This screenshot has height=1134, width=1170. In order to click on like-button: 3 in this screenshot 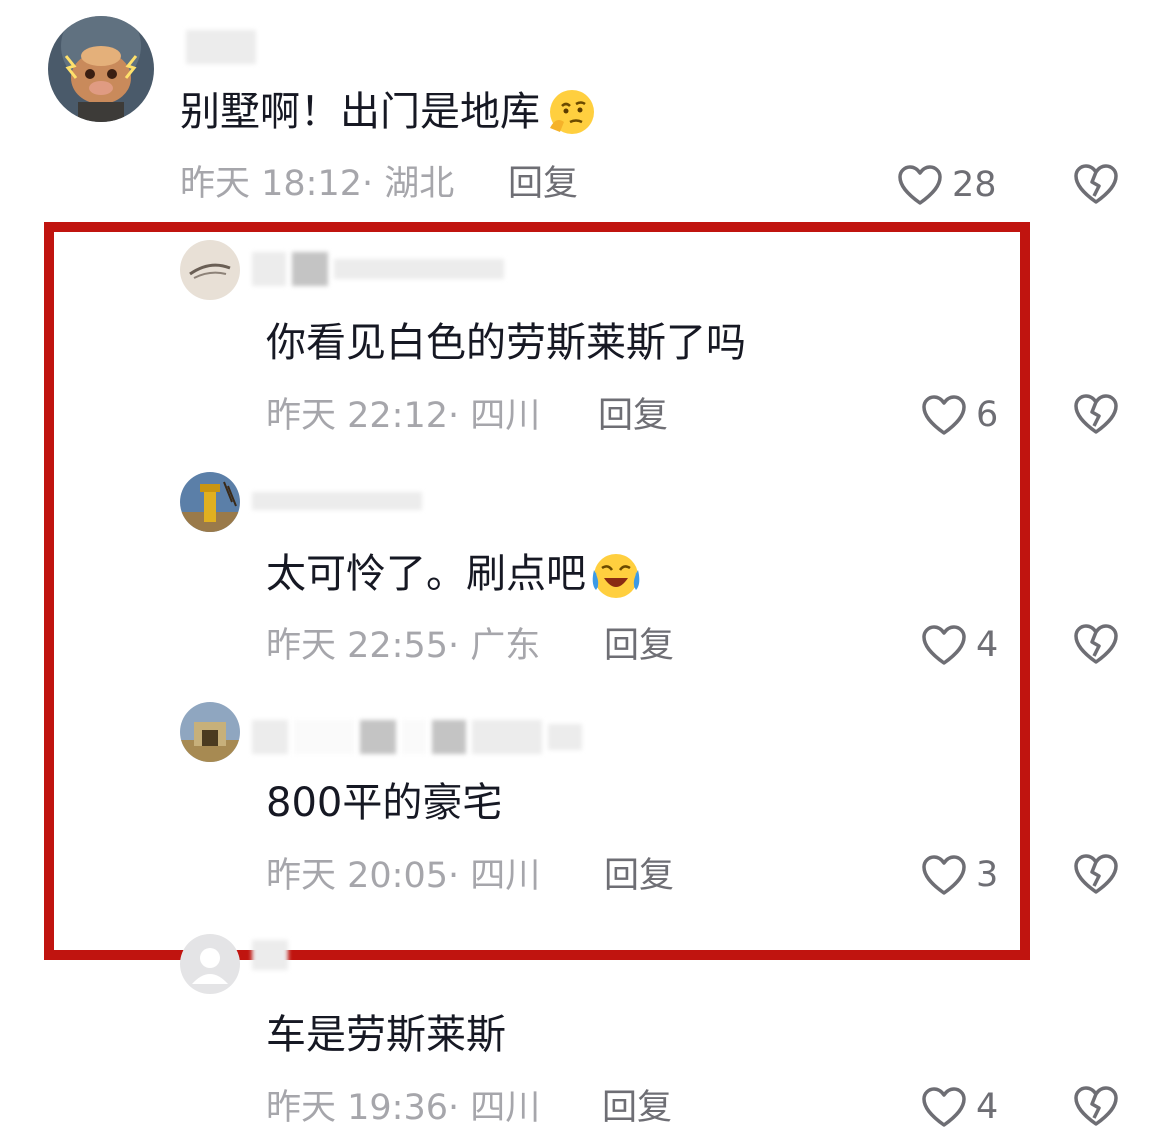, I will do `click(959, 875)`.